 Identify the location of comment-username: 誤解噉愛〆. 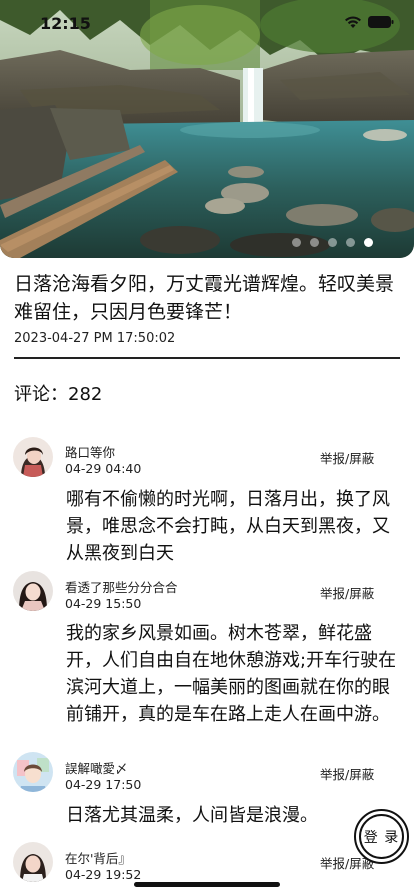
(96, 767).